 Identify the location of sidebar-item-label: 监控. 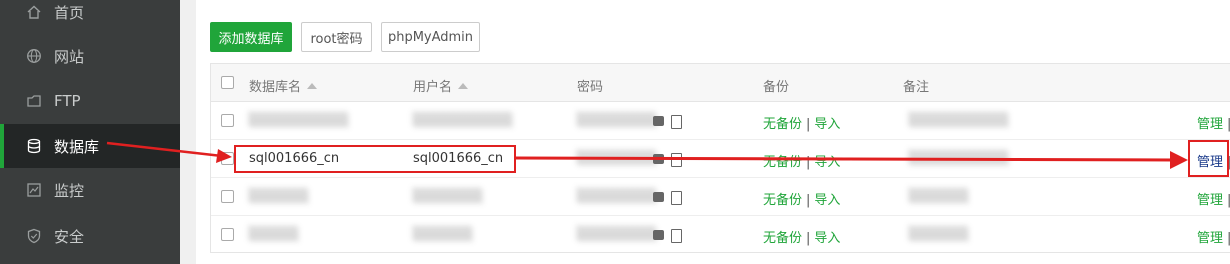
(69, 190).